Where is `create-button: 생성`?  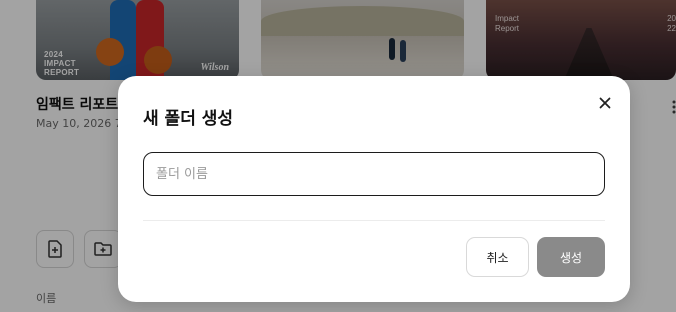 create-button: 생성 is located at coordinates (571, 257).